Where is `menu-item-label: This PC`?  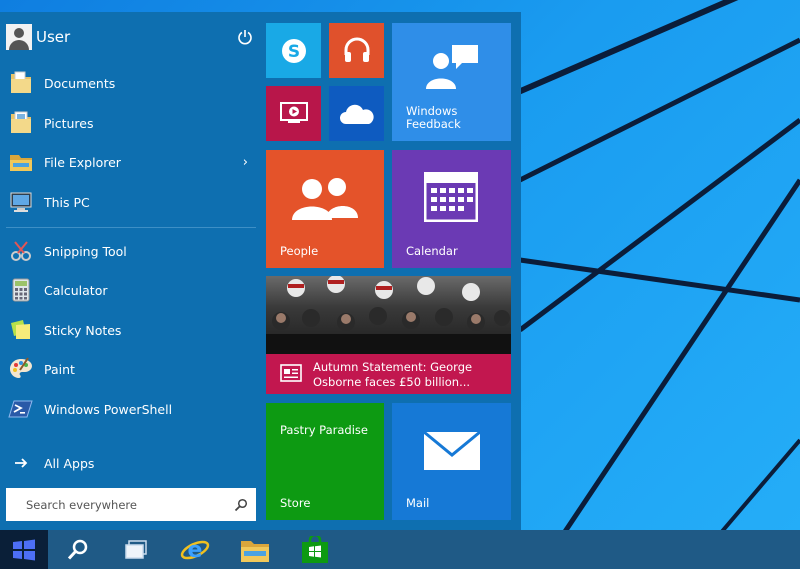
menu-item-label: This PC is located at coordinates (67, 202).